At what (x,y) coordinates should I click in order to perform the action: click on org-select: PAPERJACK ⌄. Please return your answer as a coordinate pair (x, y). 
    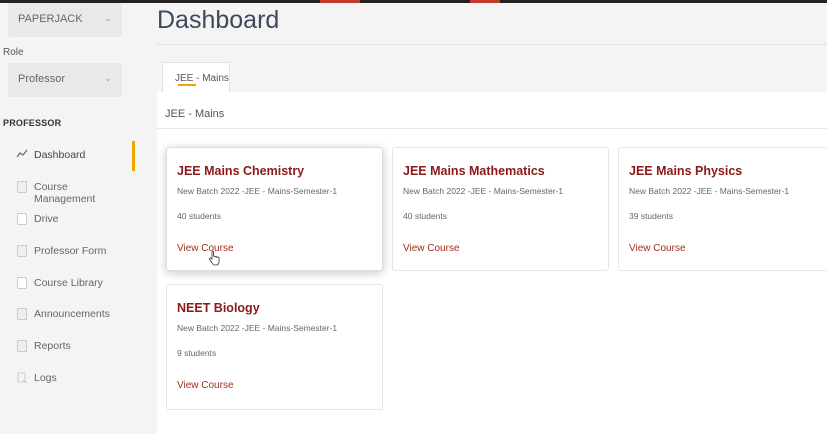
    Looking at the image, I should click on (65, 20).